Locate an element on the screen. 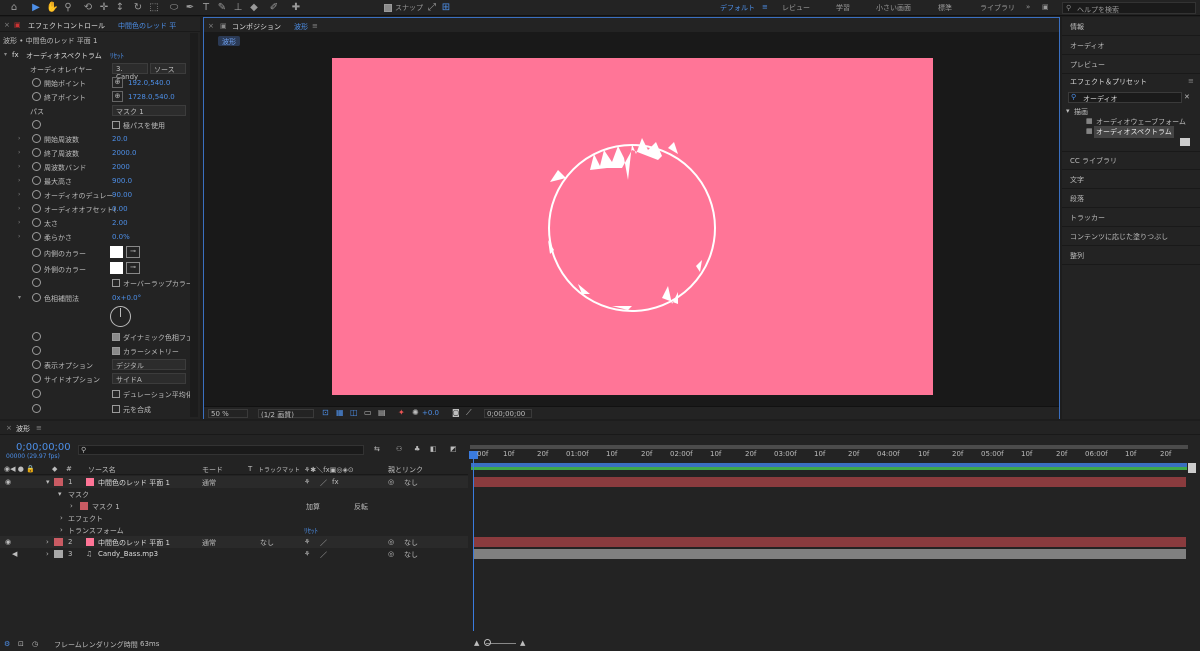  transform-group-row: › トランスフォーム ﾘｾｯﾄ is located at coordinates (234, 530).